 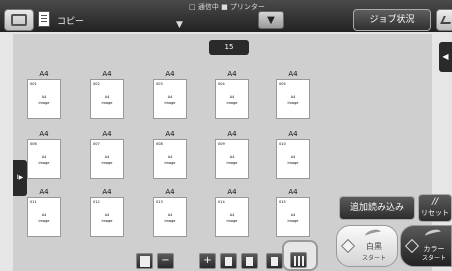 I want to click on page-preview: 004 A4 image, so click(x=232, y=99).